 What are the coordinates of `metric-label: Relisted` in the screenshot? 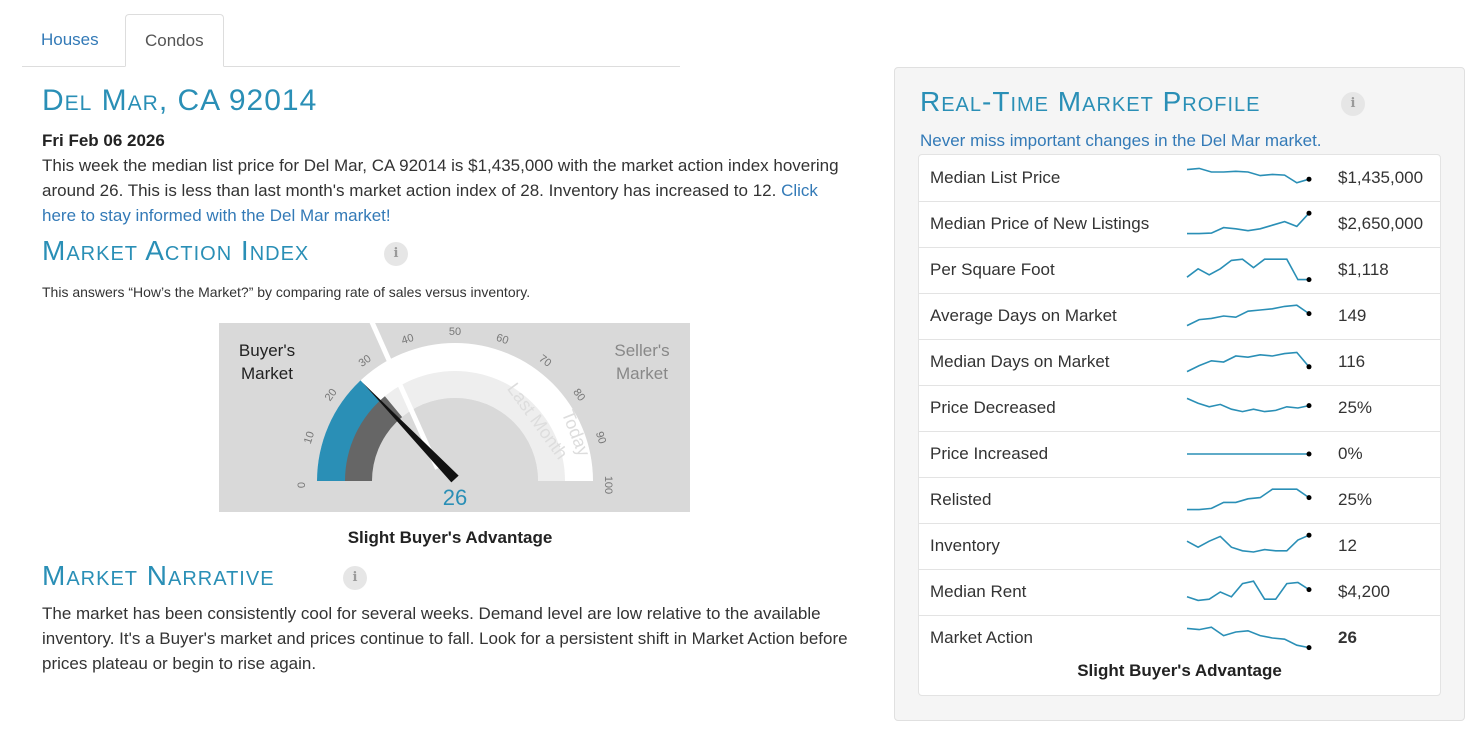 It's located at (961, 499).